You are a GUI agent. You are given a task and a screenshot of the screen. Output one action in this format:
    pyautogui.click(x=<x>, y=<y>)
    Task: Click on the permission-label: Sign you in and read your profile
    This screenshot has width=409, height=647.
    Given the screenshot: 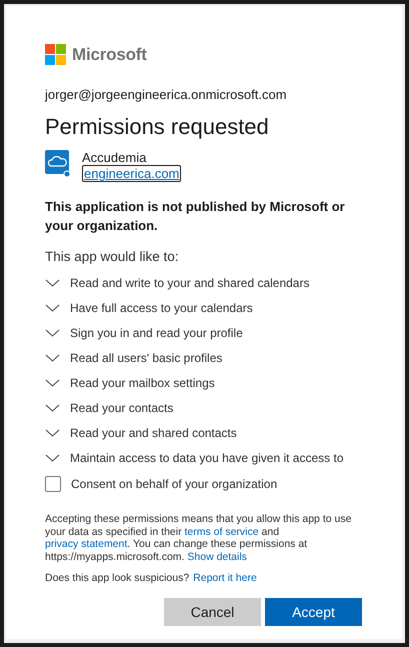 What is the action you would take?
    pyautogui.click(x=156, y=333)
    